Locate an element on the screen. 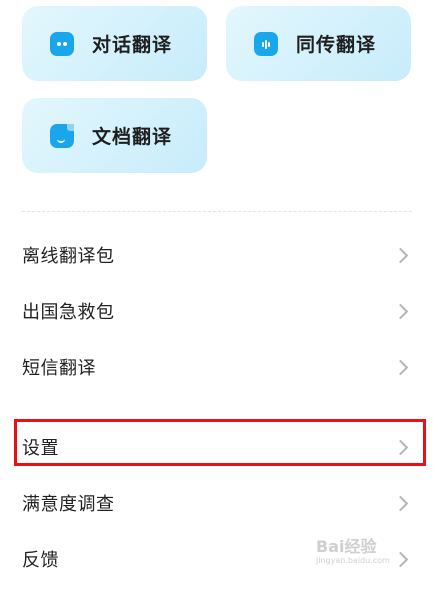  menu-item-emergency-kit: 出国急救包 is located at coordinates (217, 311).